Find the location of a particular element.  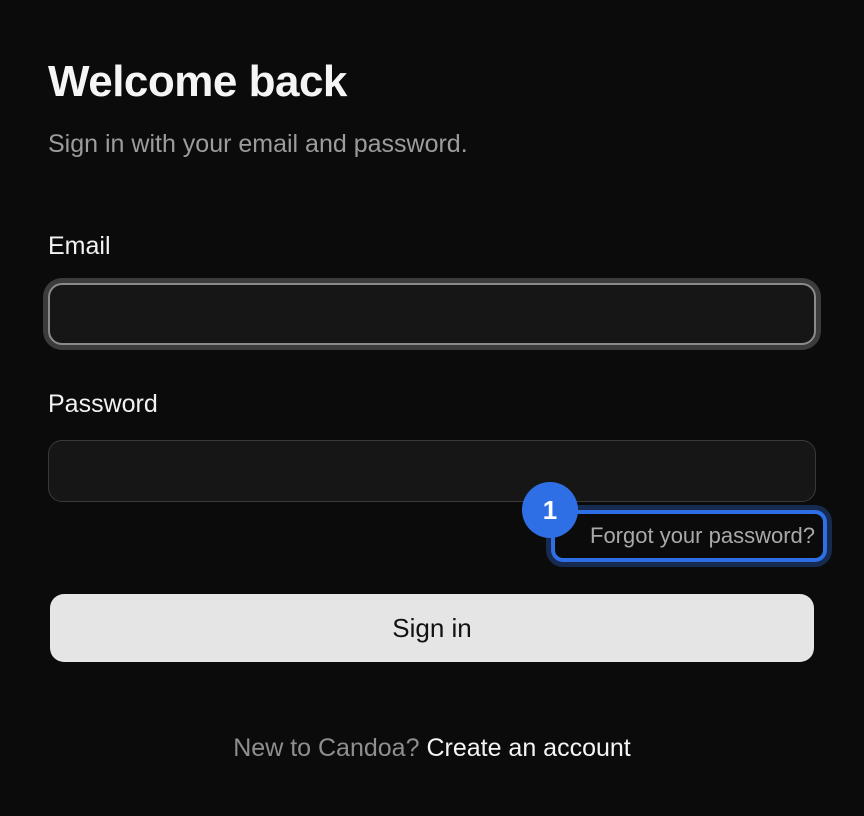

password-label: Password is located at coordinates (103, 404).